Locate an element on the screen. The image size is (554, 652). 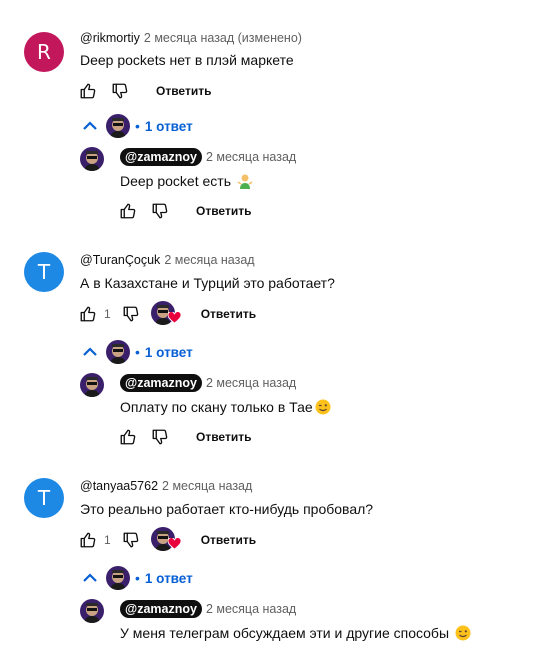
avatar: R is located at coordinates (44, 52).